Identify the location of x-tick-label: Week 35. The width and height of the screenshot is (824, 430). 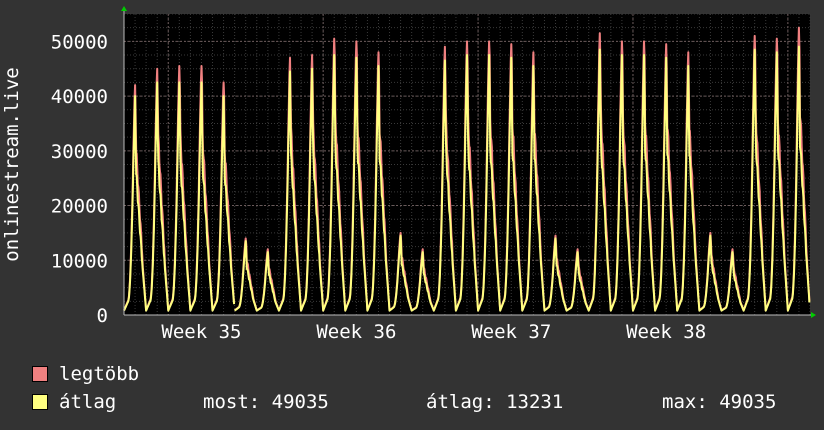
(201, 332).